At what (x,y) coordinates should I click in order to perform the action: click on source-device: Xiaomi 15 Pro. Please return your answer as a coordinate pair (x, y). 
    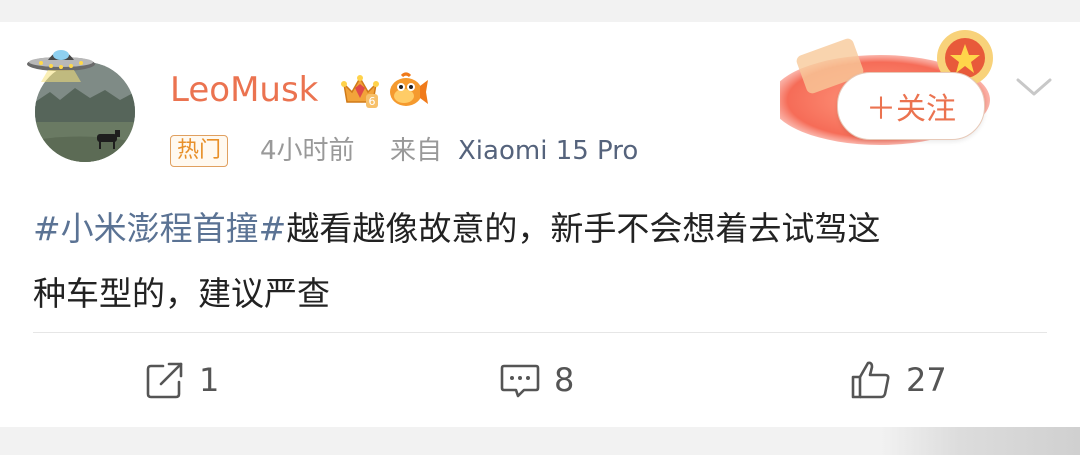
    Looking at the image, I should click on (548, 151).